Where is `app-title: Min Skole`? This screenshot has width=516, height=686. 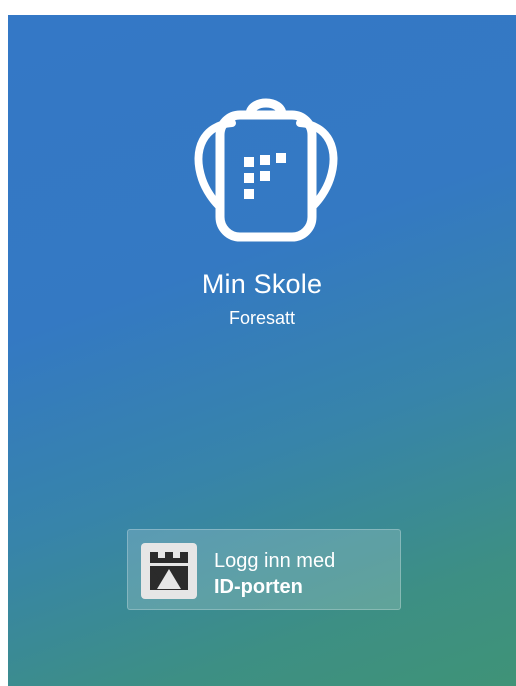 app-title: Min Skole is located at coordinates (262, 284).